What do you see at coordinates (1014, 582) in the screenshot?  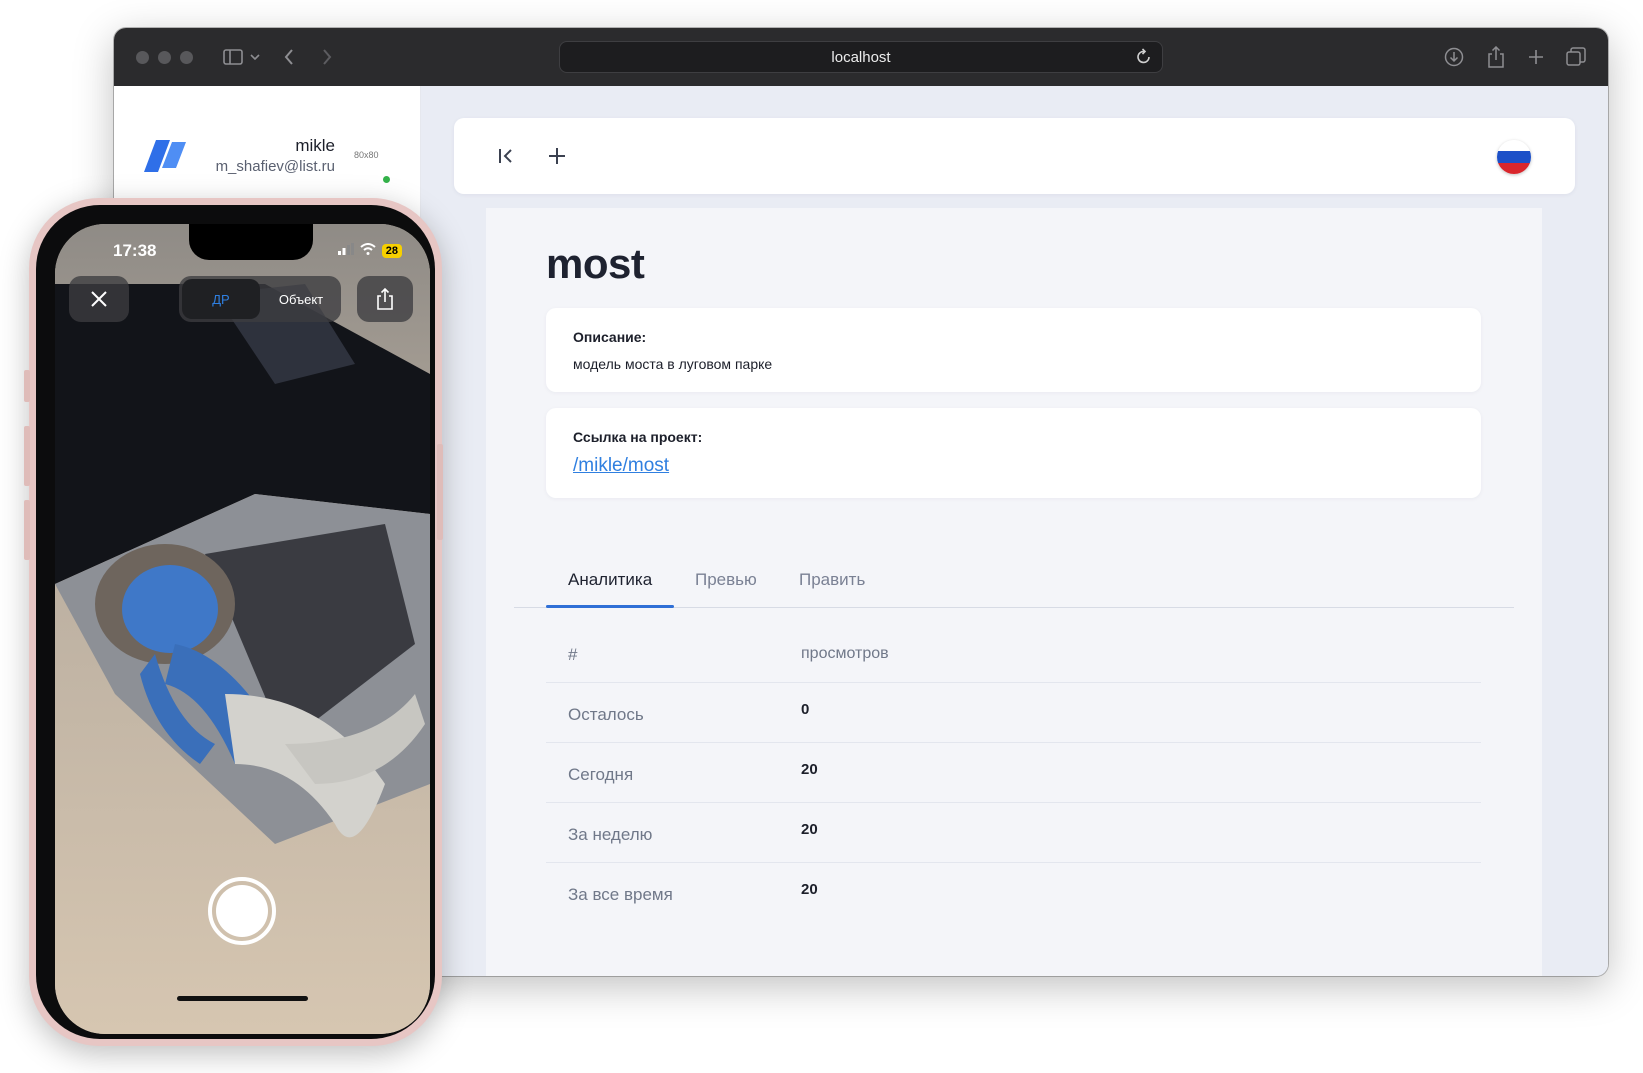 I see `tab-bar: Аналитика Превью Править` at bounding box center [1014, 582].